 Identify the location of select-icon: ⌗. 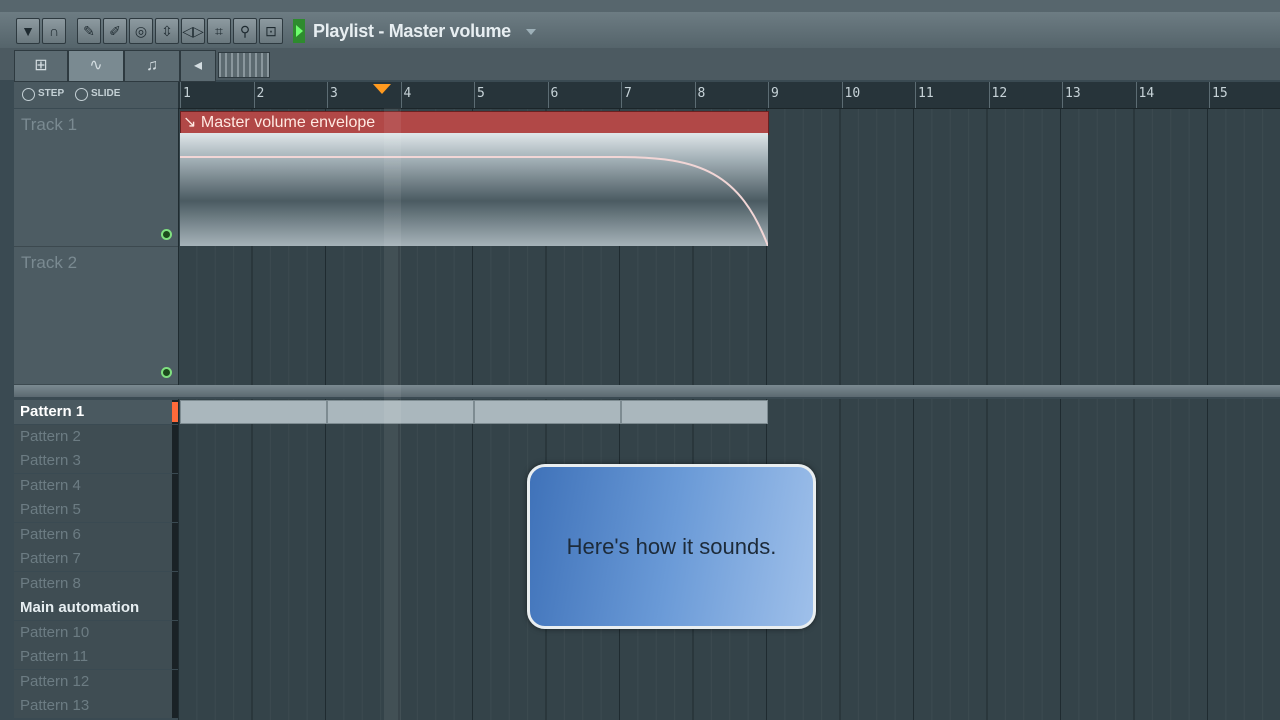
(219, 31).